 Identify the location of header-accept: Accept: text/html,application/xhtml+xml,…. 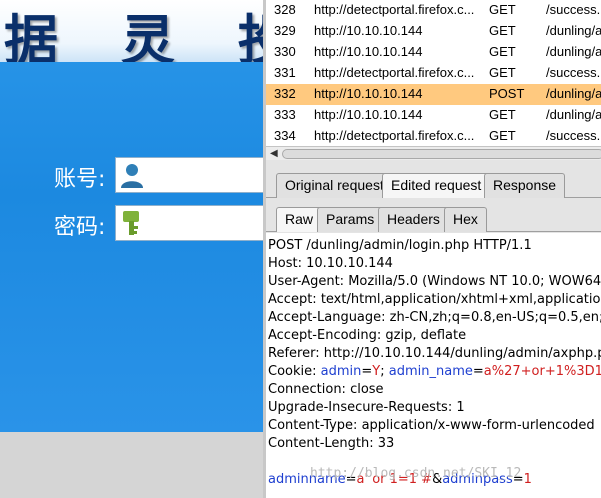
(434, 299).